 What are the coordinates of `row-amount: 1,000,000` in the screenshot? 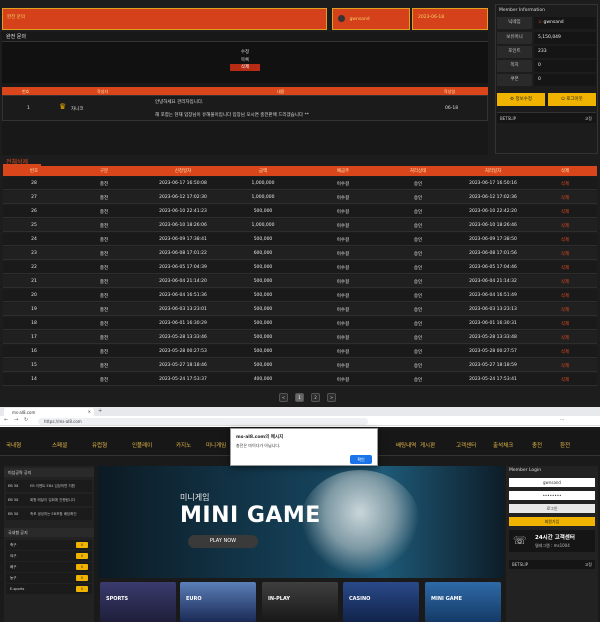 It's located at (263, 225).